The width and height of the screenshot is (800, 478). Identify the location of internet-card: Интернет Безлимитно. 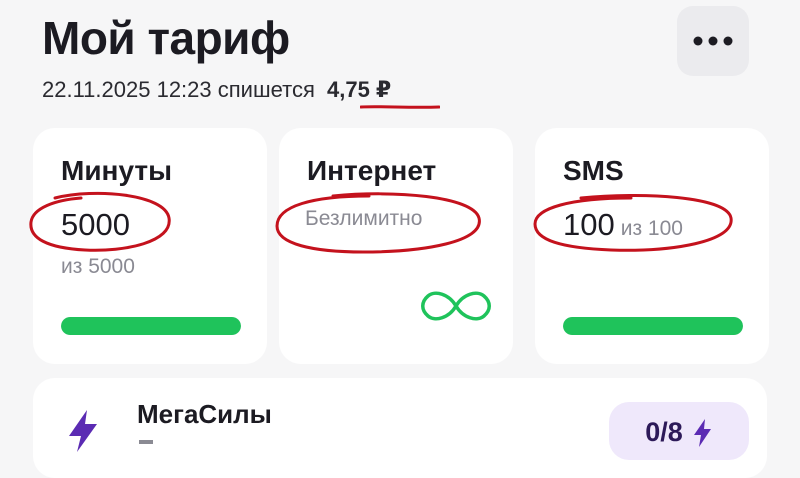
(394, 246).